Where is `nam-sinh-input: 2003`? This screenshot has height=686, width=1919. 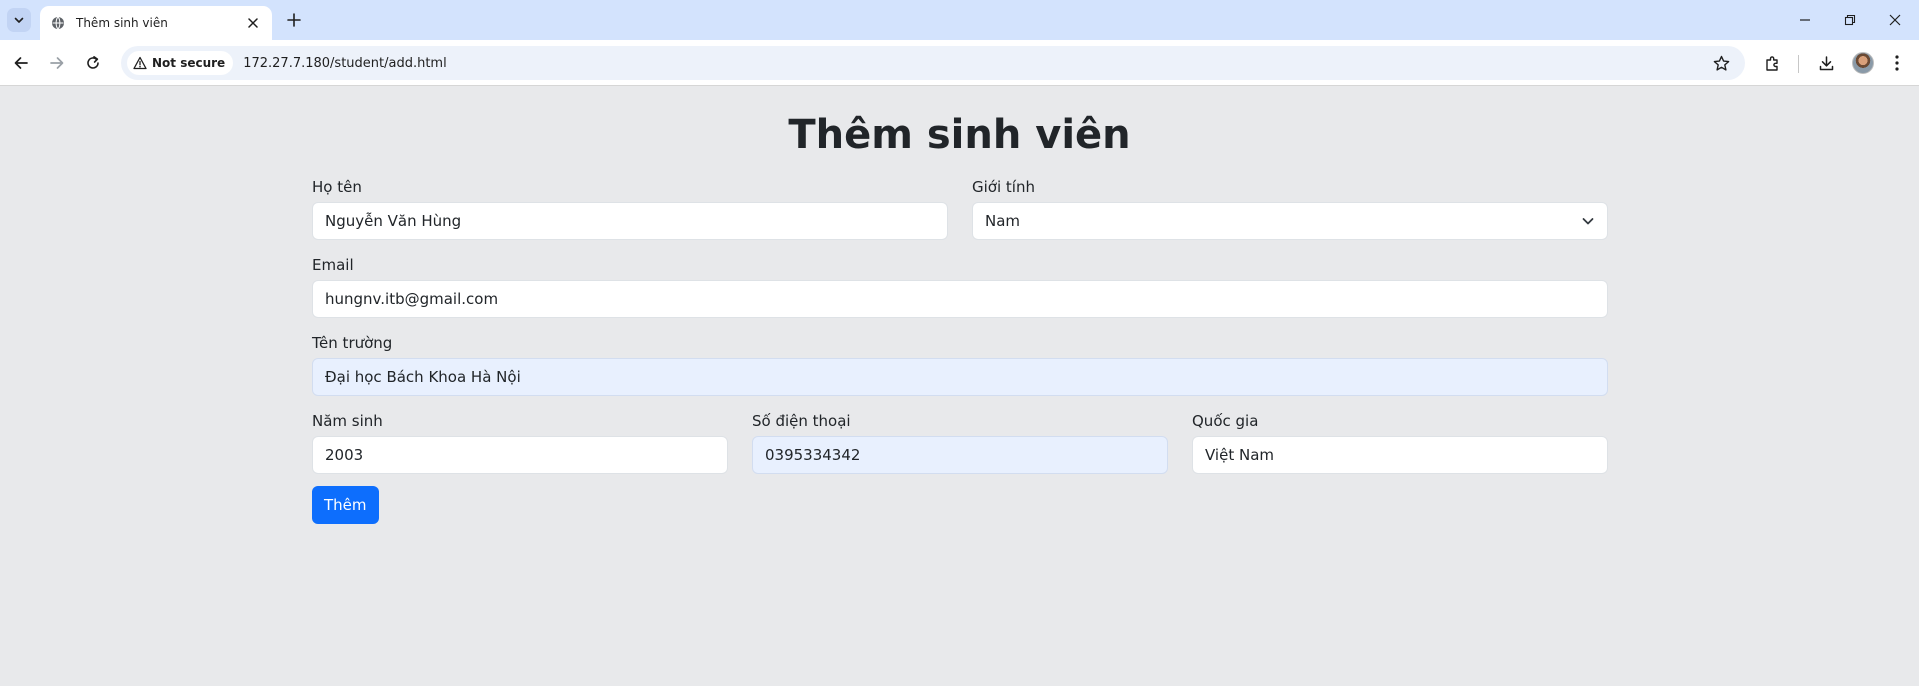
nam-sinh-input: 2003 is located at coordinates (520, 455).